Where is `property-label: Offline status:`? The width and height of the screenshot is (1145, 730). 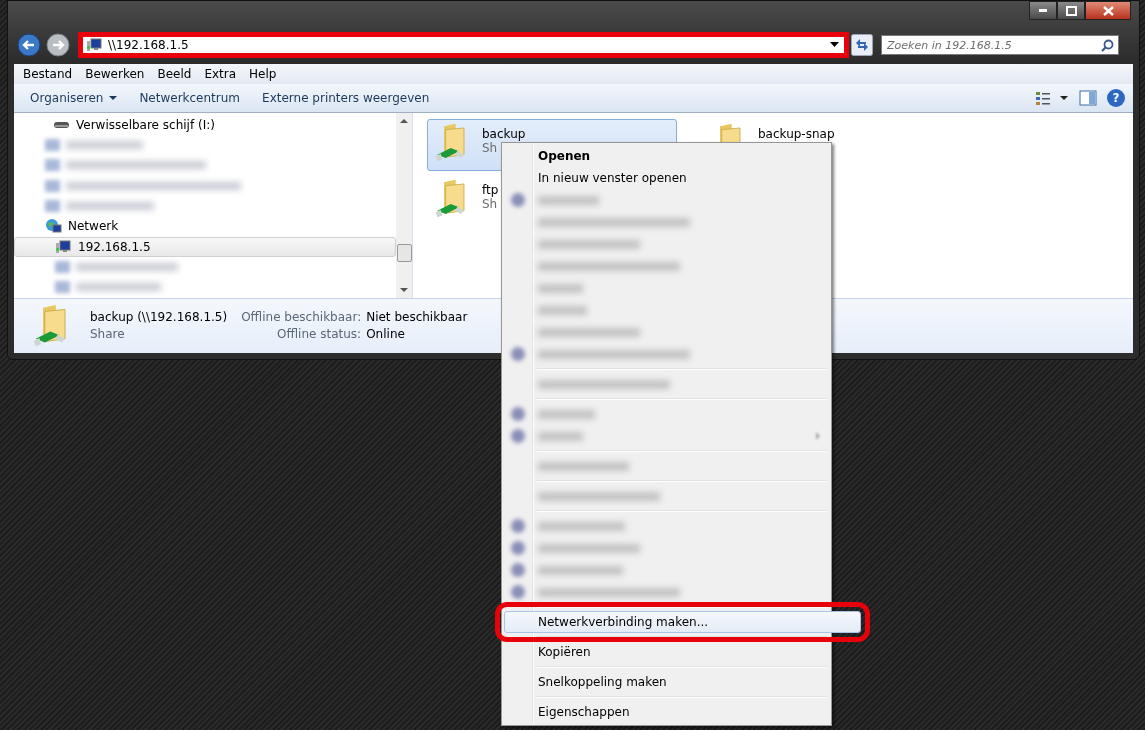 property-label: Offline status: is located at coordinates (319, 334).